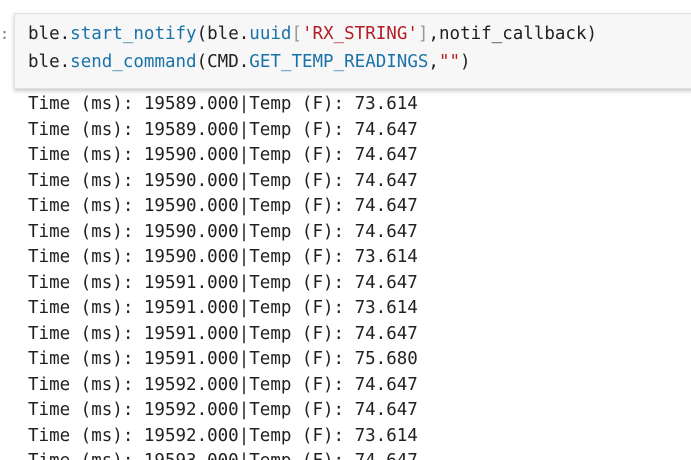 Image resolution: width=691 pixels, height=460 pixels. I want to click on cell-prompt: :, so click(5, 34).